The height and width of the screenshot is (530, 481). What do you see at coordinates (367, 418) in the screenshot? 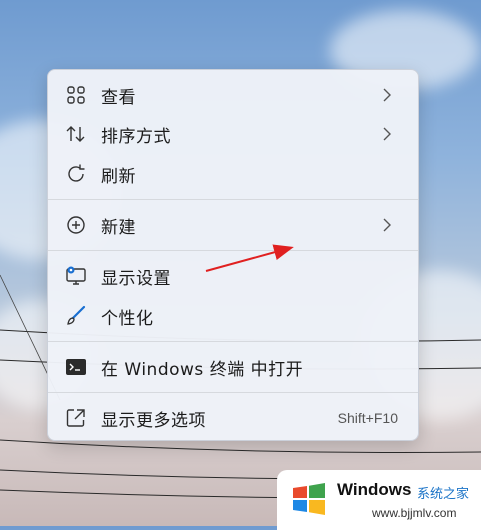
I see `keyboard-shortcut: Shift+F10` at bounding box center [367, 418].